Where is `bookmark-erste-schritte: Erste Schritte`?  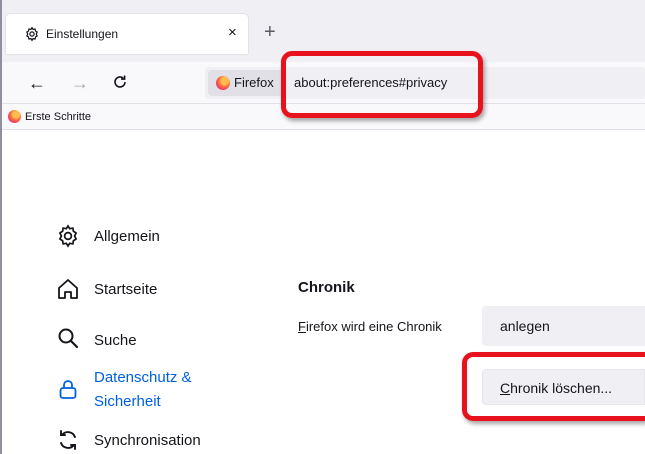
bookmark-erste-schritte: Erste Schritte is located at coordinates (58, 117).